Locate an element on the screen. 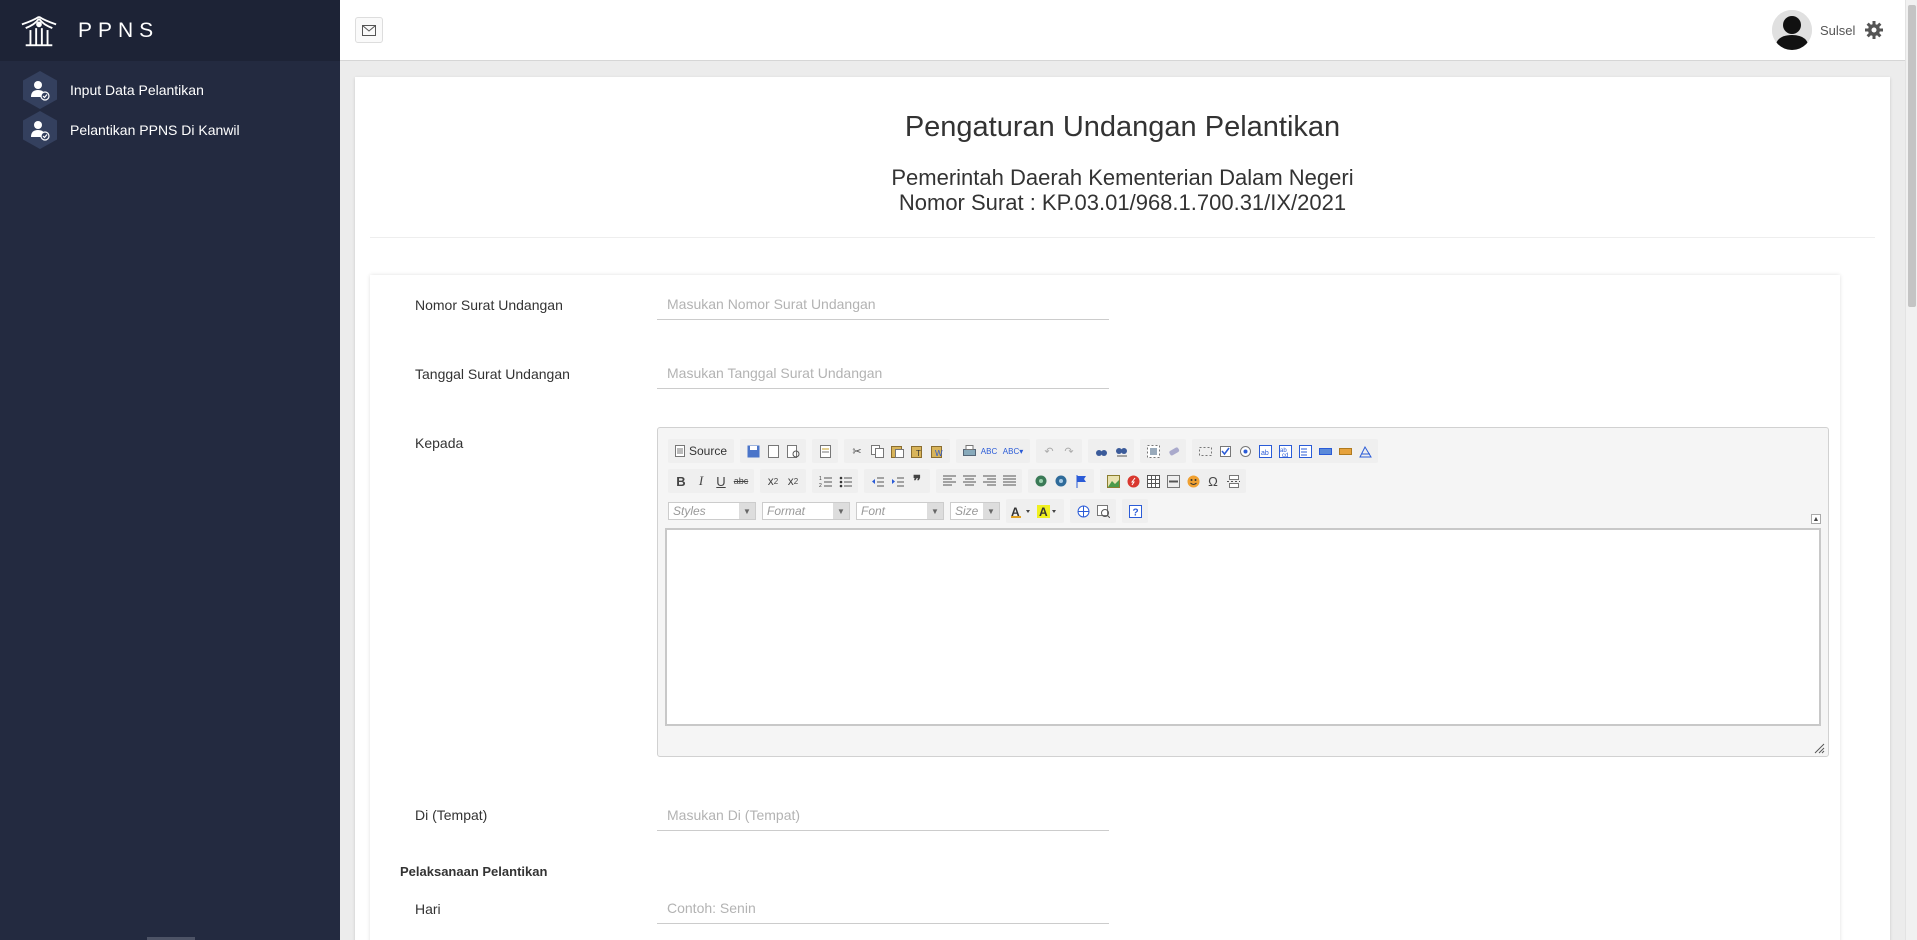 The height and width of the screenshot is (940, 1917). preview-icon is located at coordinates (793, 451).